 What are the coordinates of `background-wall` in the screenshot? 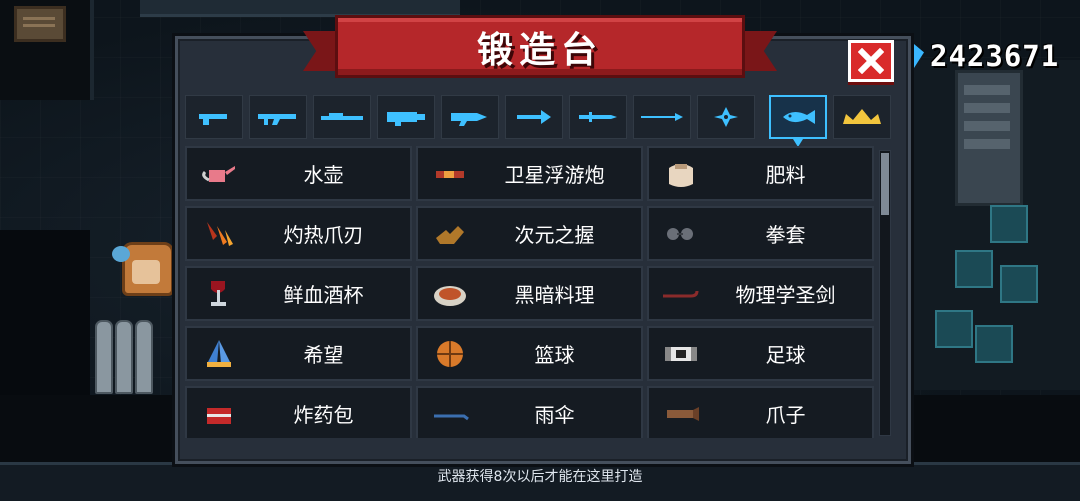 It's located at (47, 50).